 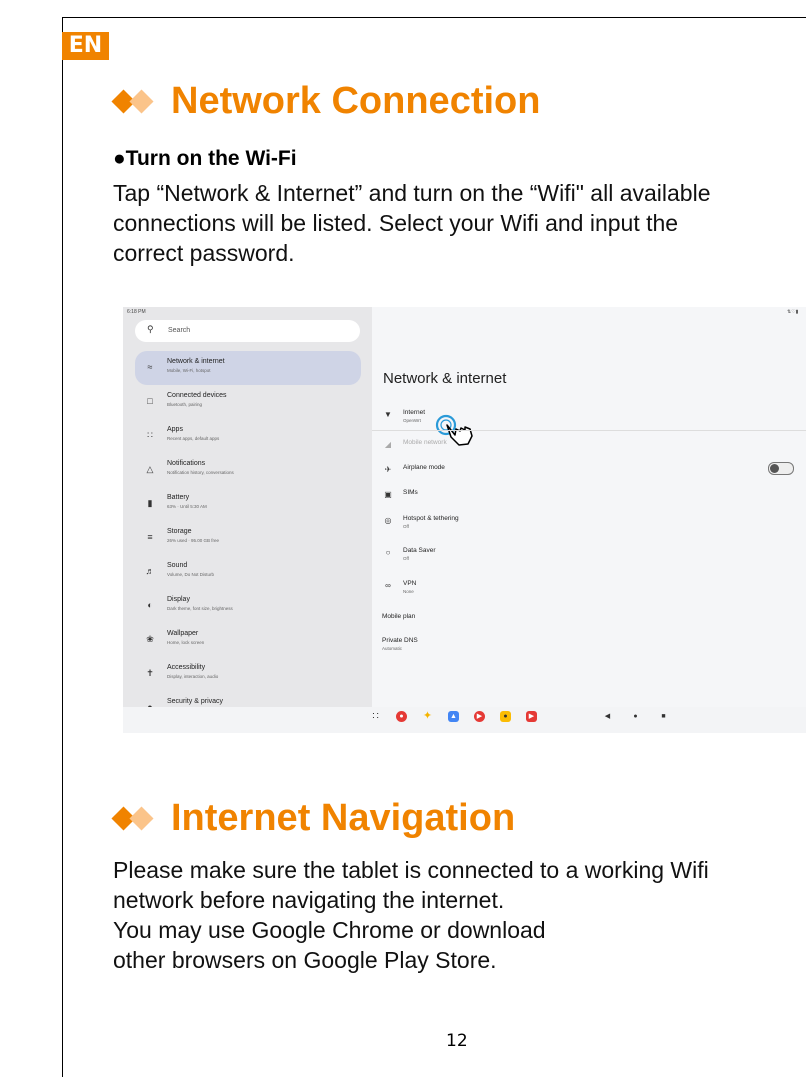 What do you see at coordinates (150, 537) in the screenshot?
I see `storage-icon: ≡` at bounding box center [150, 537].